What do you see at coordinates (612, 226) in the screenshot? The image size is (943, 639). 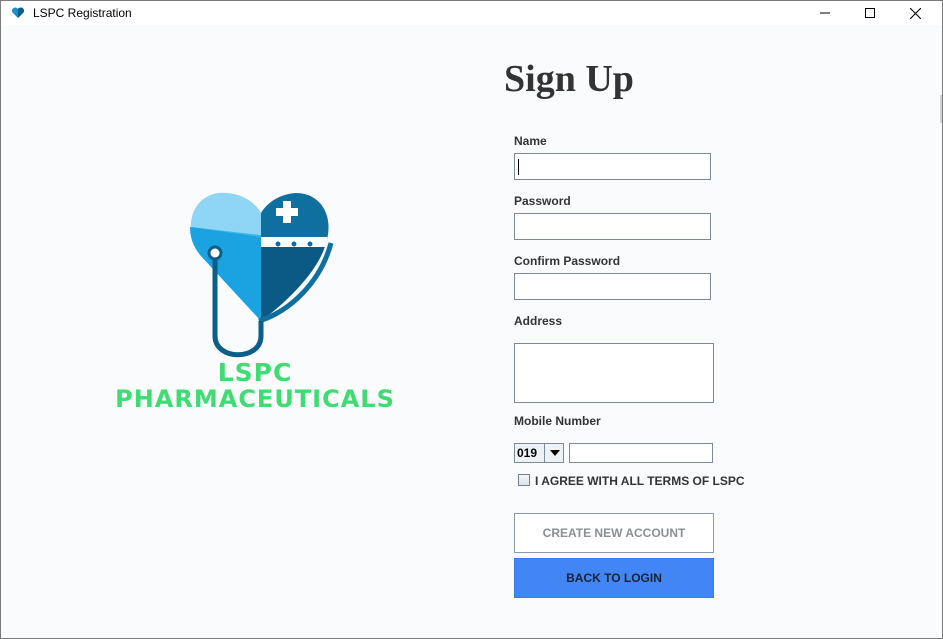 I see `password-field` at bounding box center [612, 226].